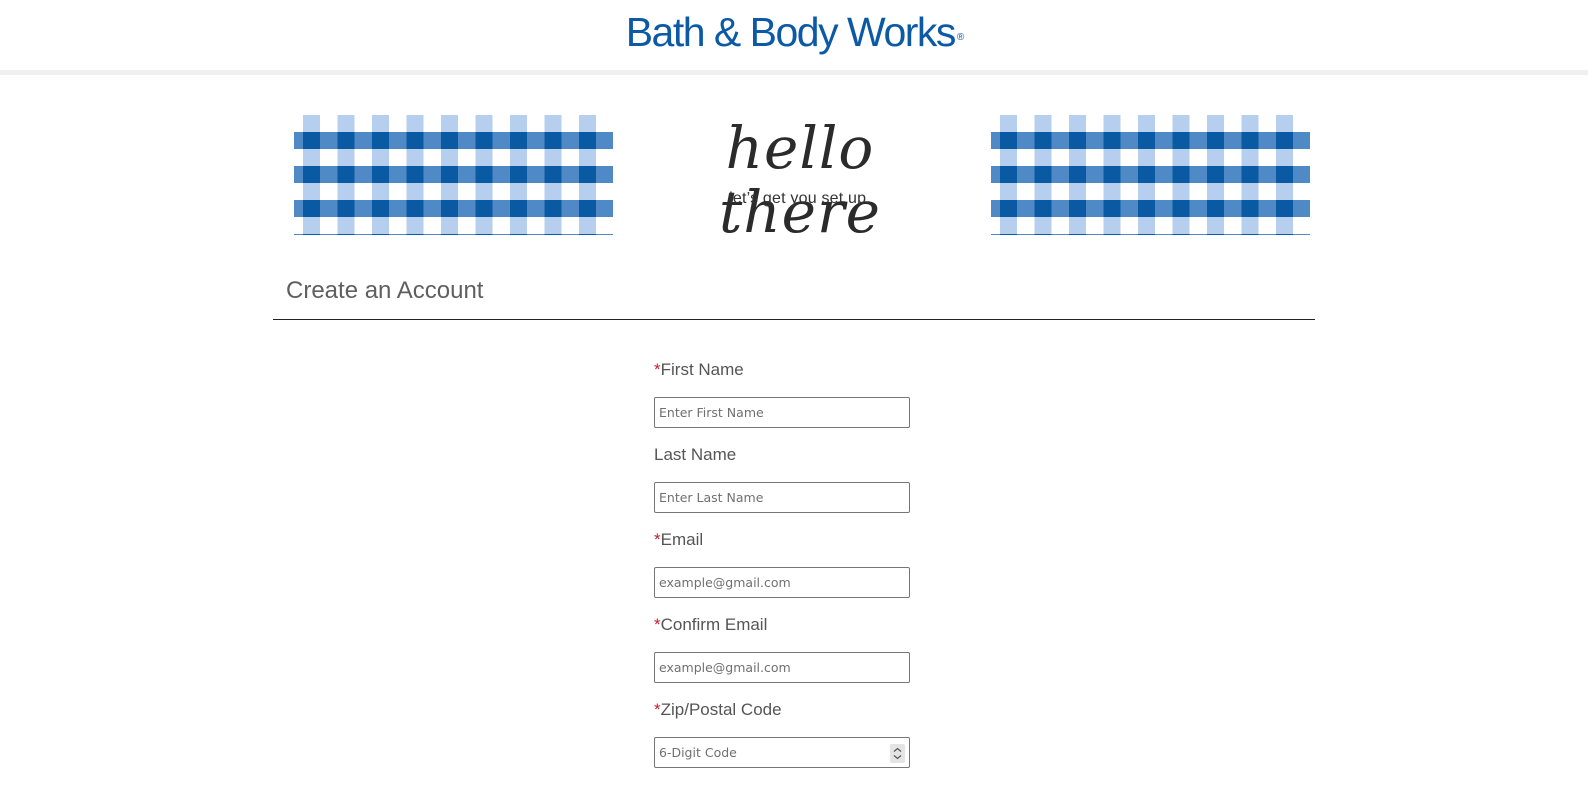 The width and height of the screenshot is (1588, 788). I want to click on chevron-up-down-icon, so click(897, 753).